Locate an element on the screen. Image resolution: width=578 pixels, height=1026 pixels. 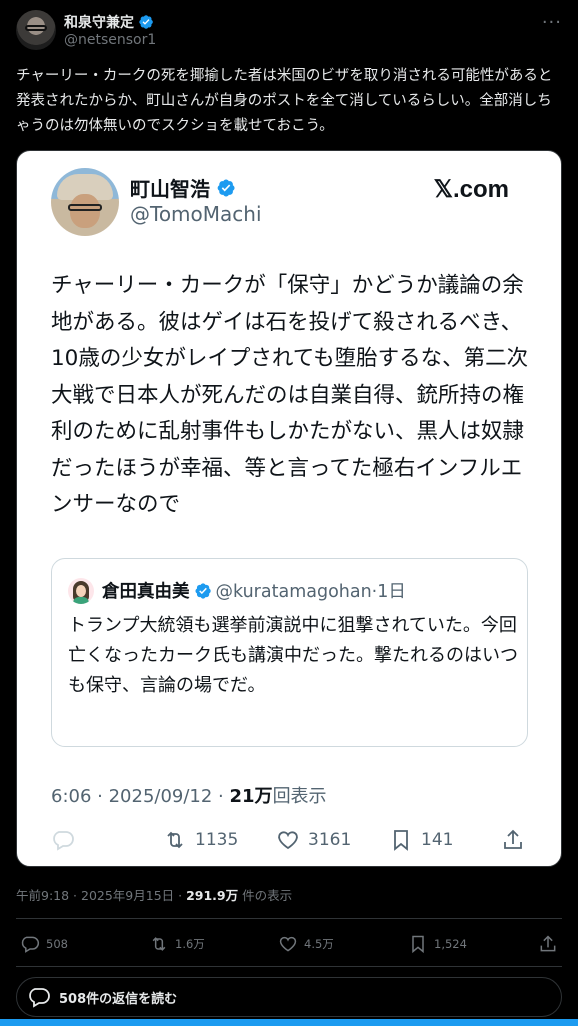
screenshot-reply is located at coordinates (63, 840).